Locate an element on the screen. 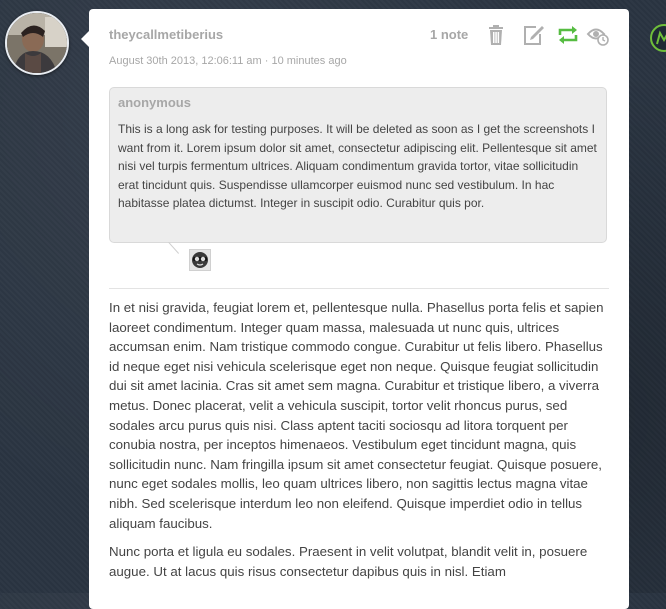 This screenshot has height=609, width=666. ask-tail is located at coordinates (174, 248).